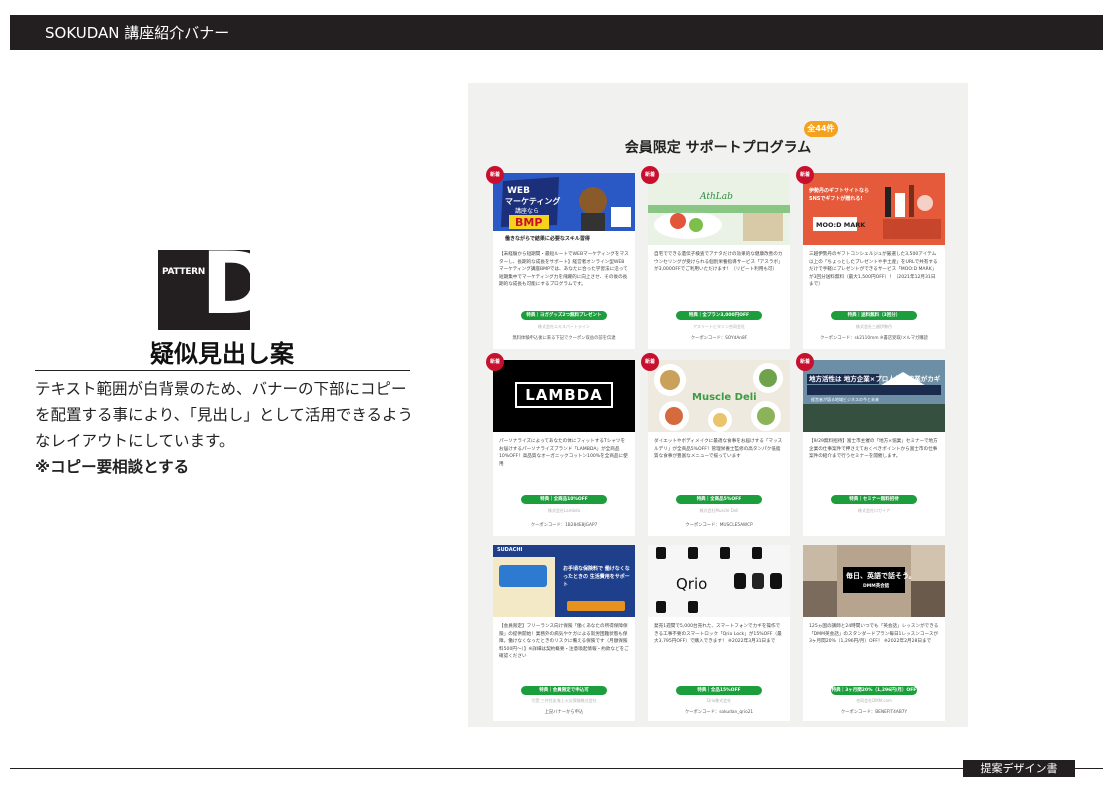 The width and height of the screenshot is (1113, 786). What do you see at coordinates (724, 397) in the screenshot?
I see `card-brand: Muscle Deli` at bounding box center [724, 397].